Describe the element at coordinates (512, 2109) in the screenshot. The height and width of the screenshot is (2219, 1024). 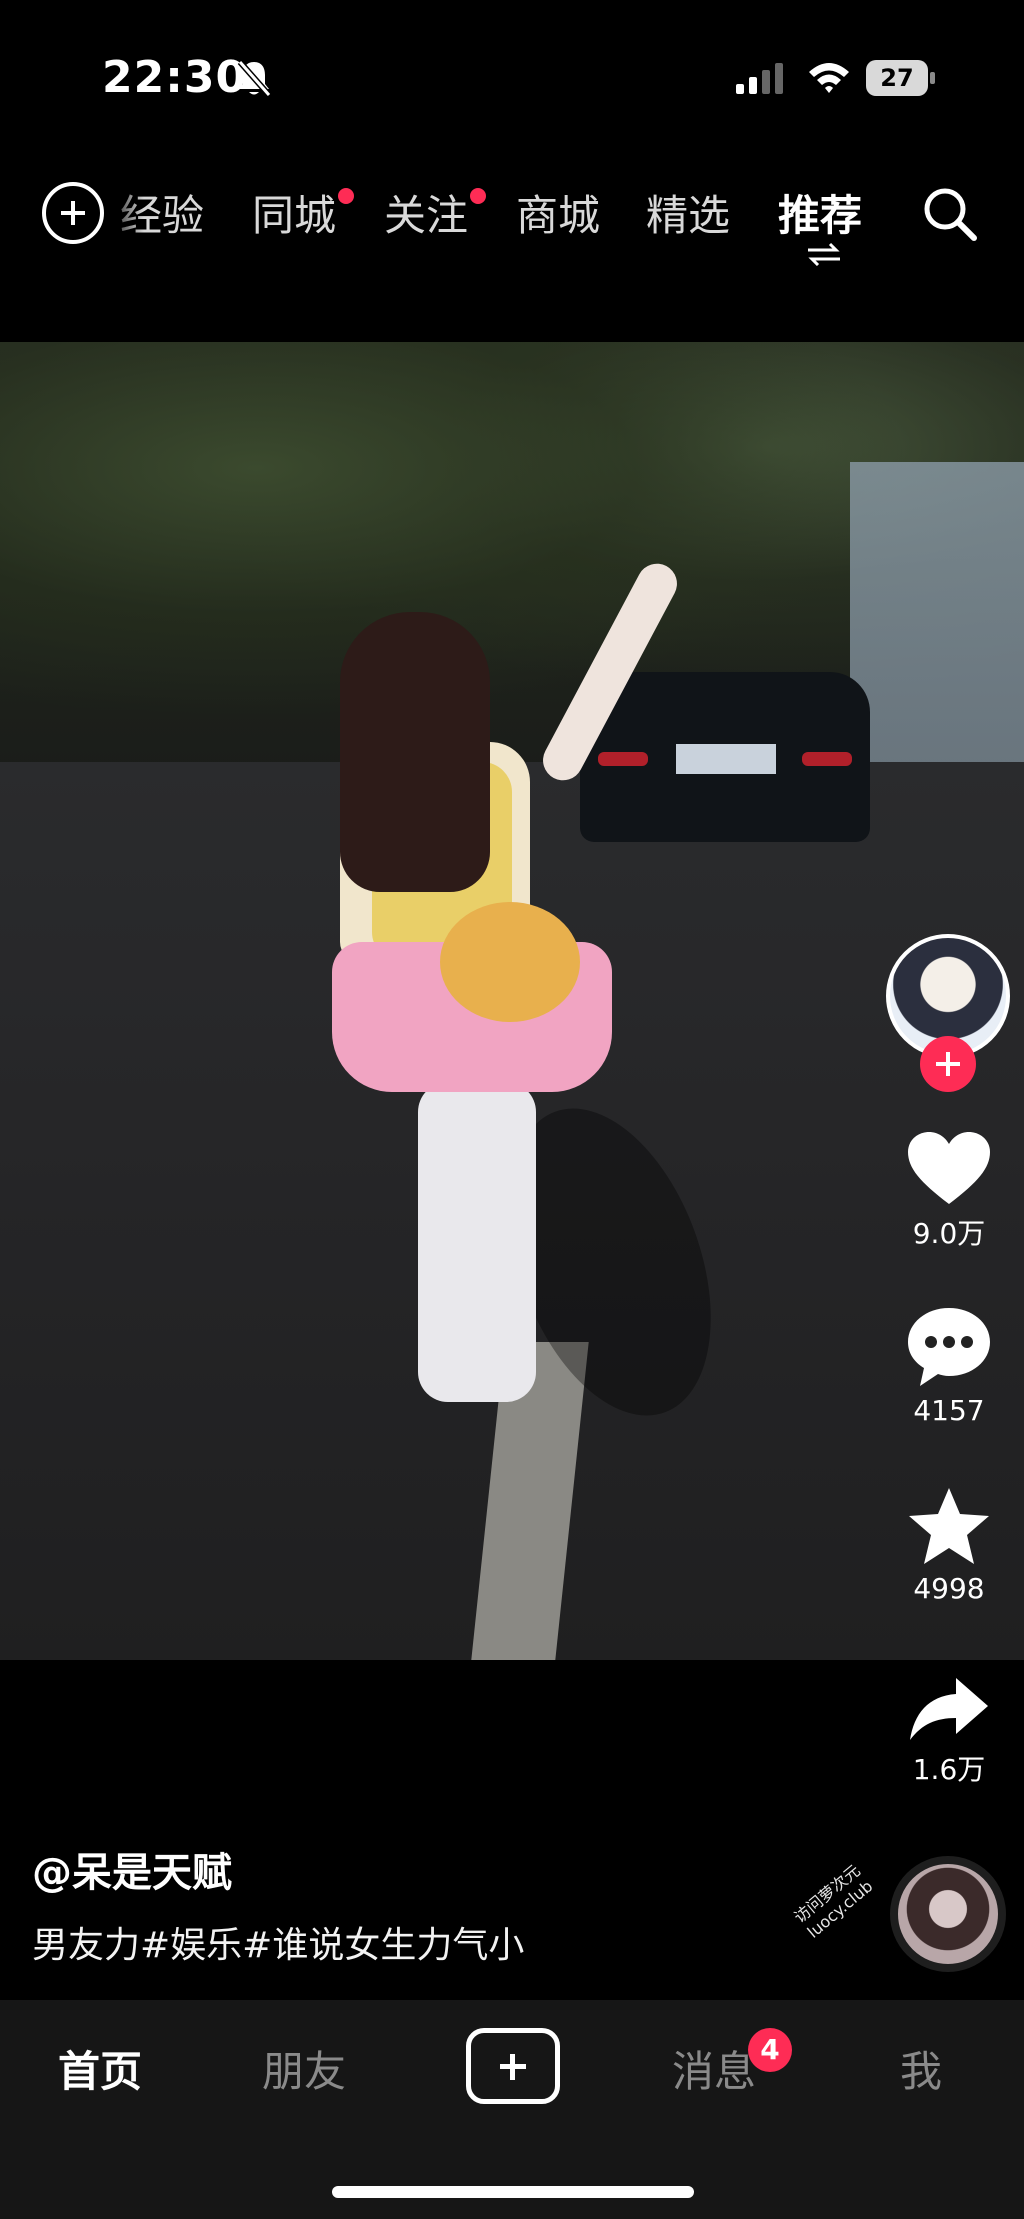
I see `bottom-tab-bar: 首页 朋友 消息 4 我` at that location.